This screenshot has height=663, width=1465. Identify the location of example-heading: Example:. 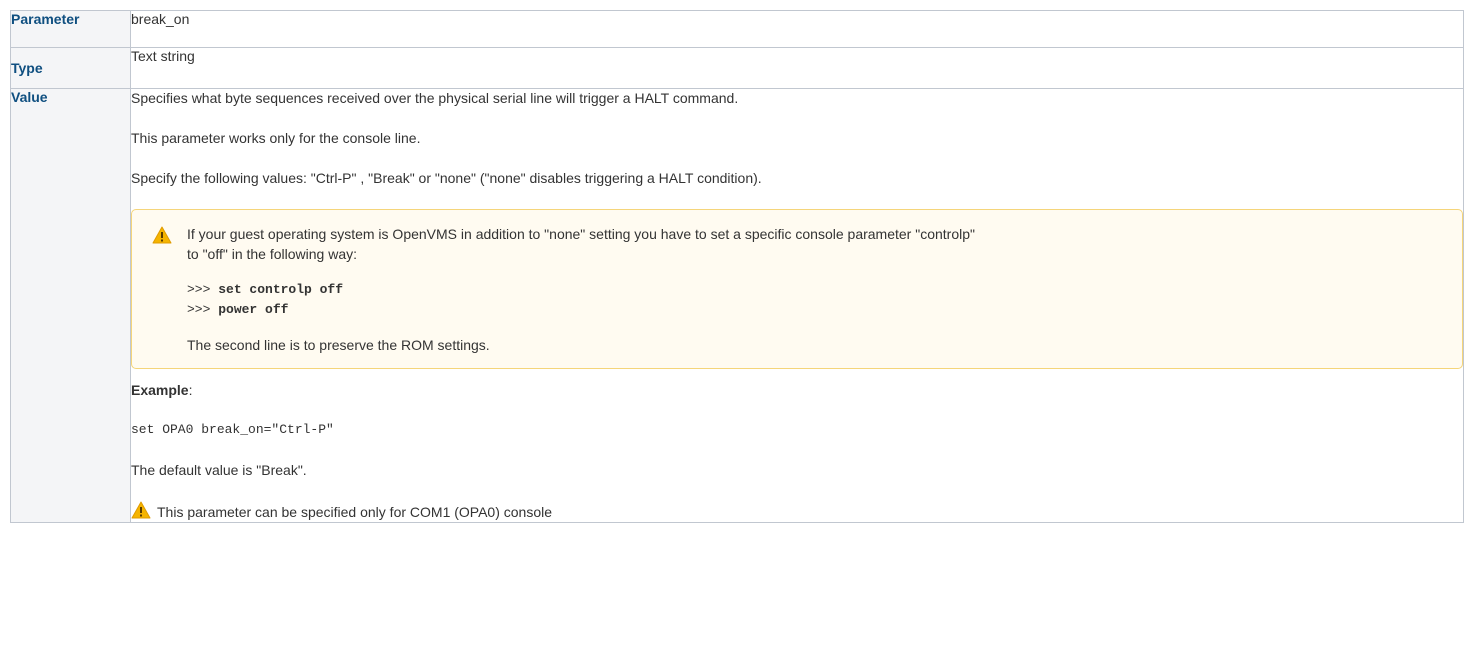
(797, 390).